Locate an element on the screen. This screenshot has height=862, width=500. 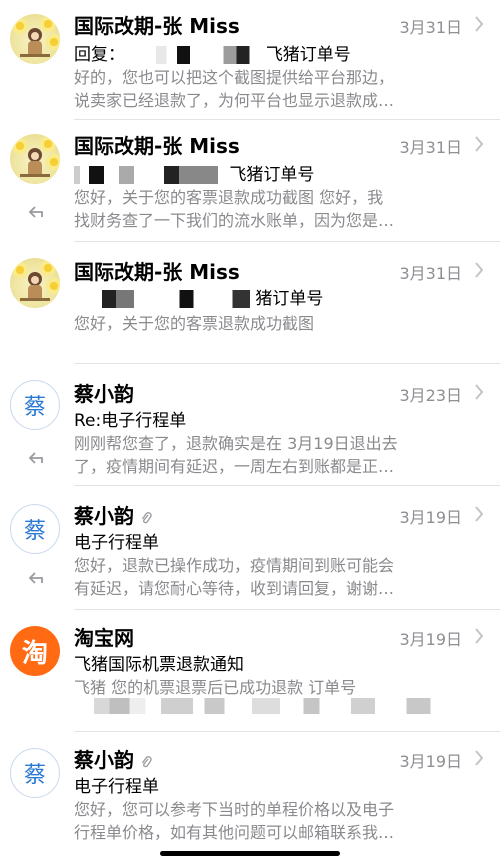
mail-subject: 回复： 飞猪订单号 is located at coordinates (212, 52).